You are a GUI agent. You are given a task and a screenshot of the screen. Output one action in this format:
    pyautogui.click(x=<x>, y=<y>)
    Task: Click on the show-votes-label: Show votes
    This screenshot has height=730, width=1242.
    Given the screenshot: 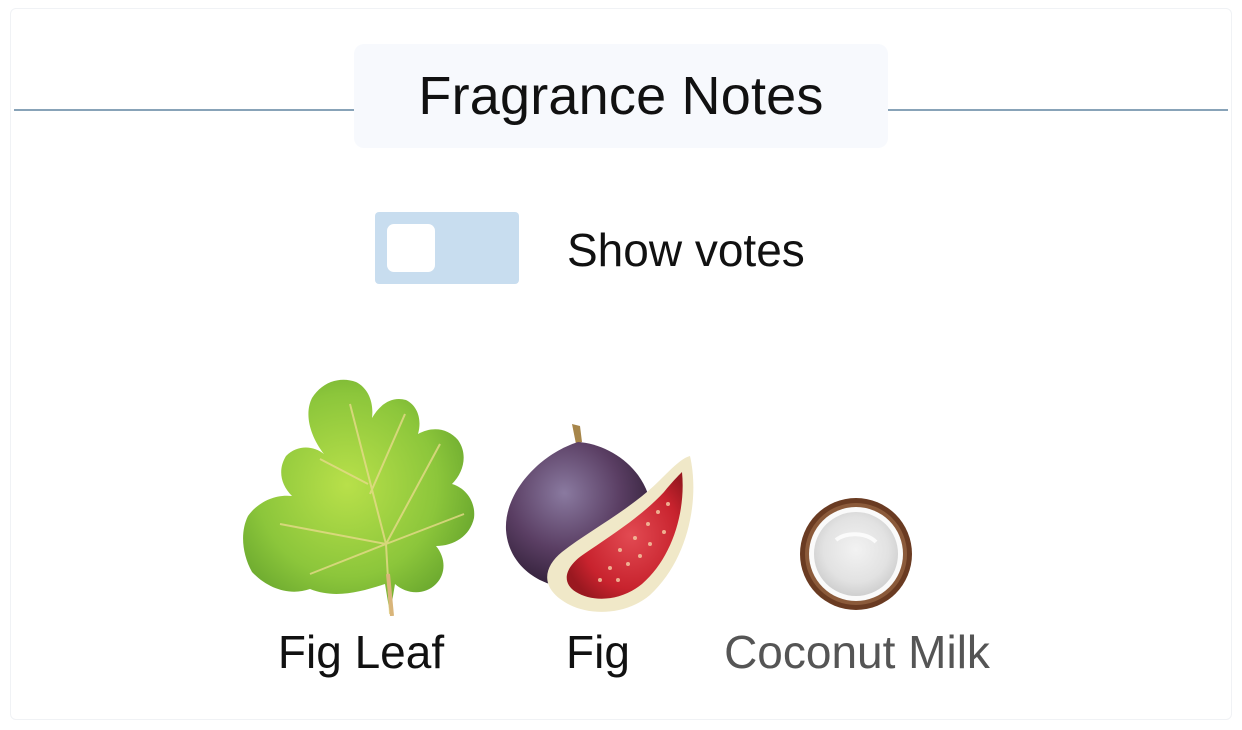 What is the action you would take?
    pyautogui.click(x=686, y=250)
    